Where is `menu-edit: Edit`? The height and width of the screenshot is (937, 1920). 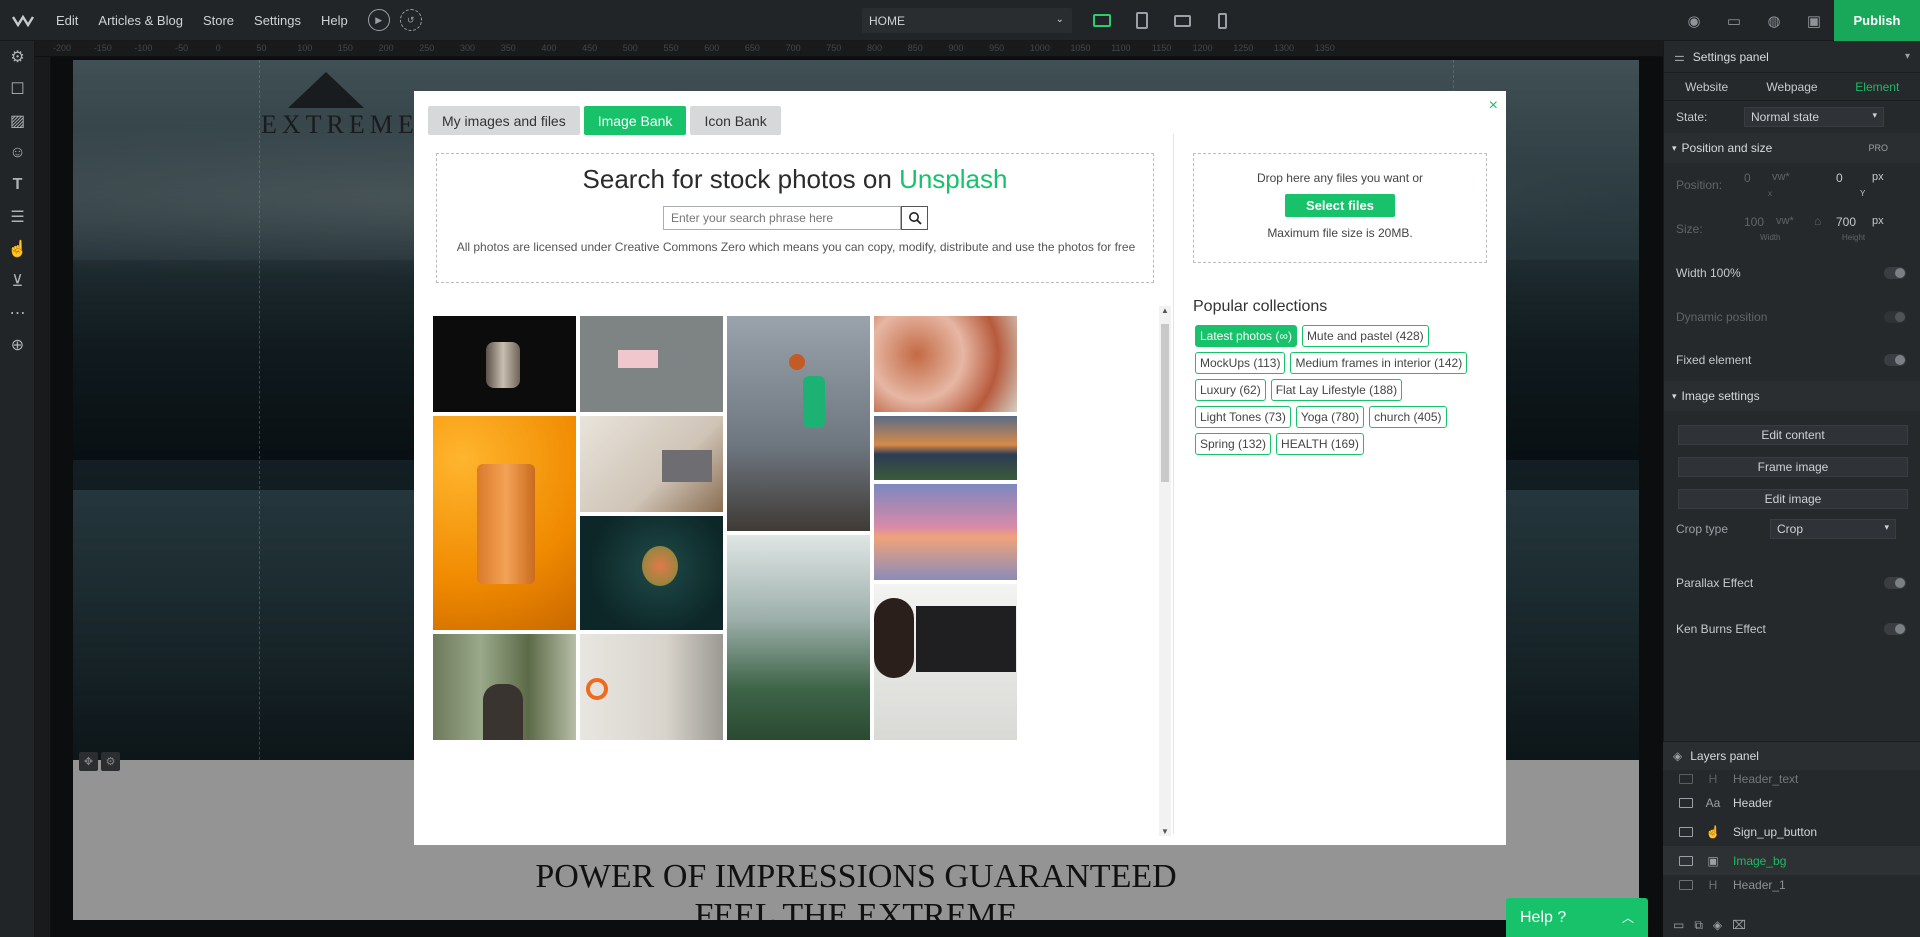
menu-edit: Edit is located at coordinates (67, 20).